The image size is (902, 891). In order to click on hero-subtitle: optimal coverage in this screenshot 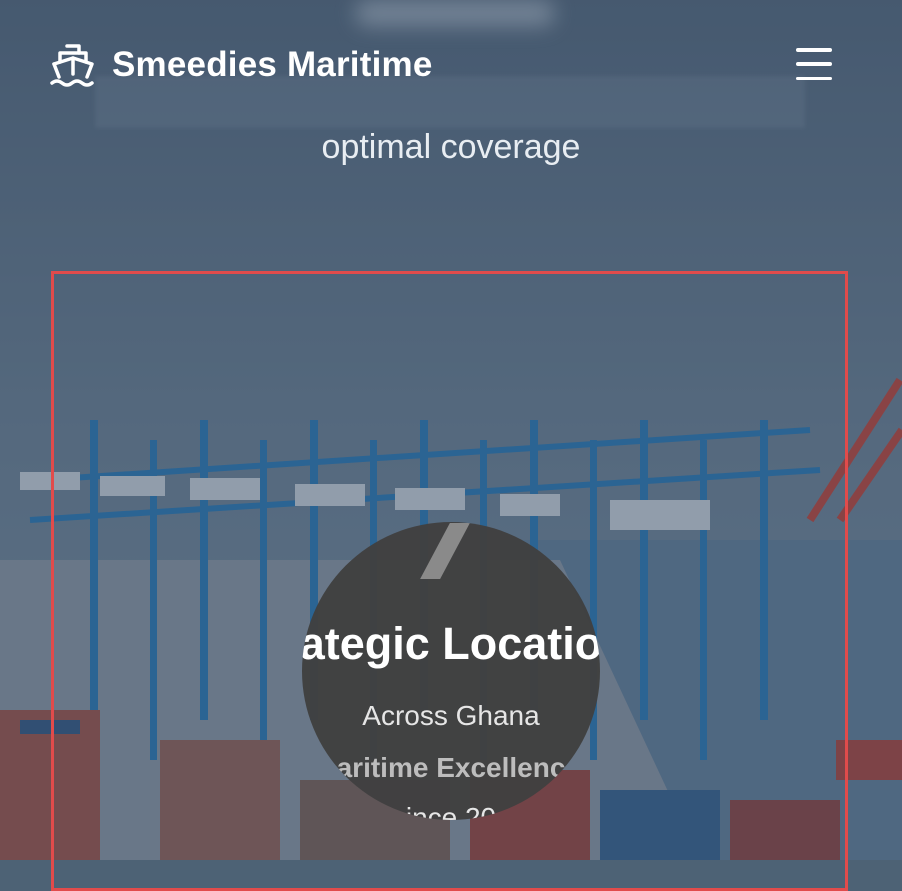, I will do `click(451, 147)`.